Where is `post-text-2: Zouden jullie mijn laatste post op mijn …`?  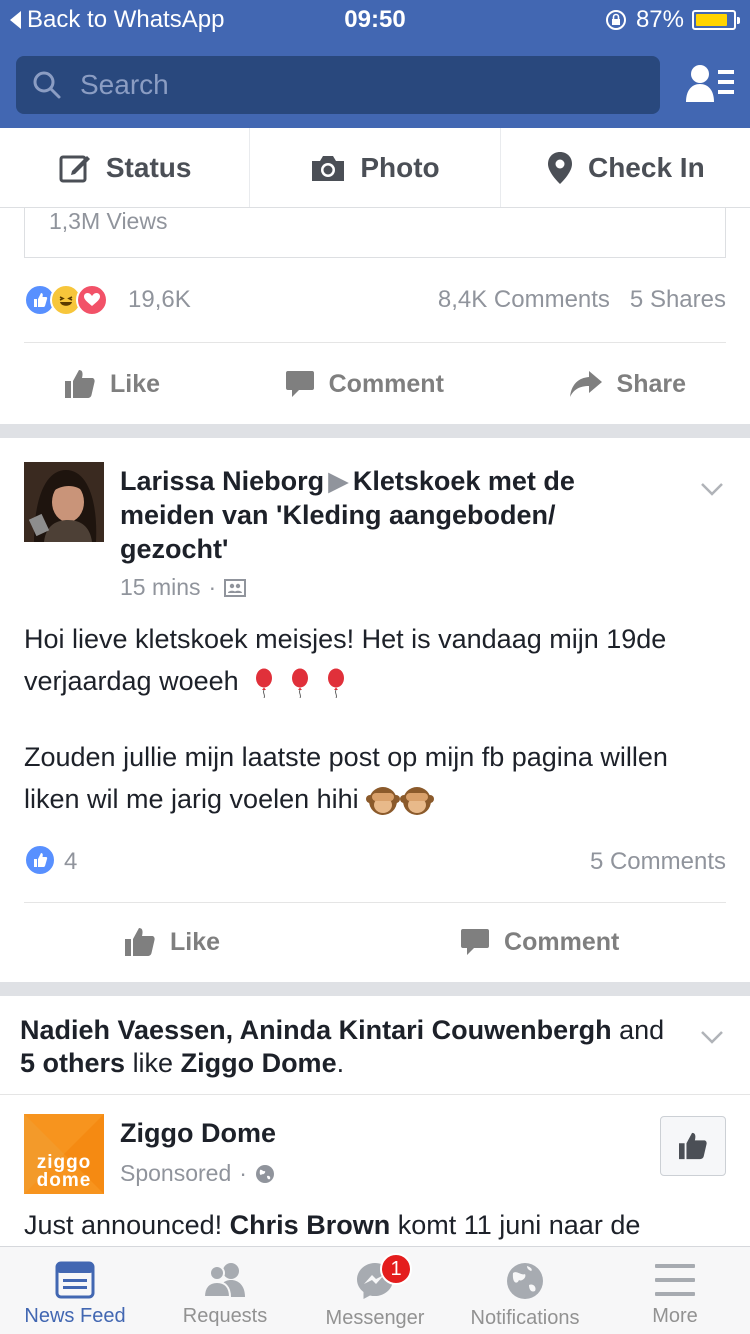
post-text-2: Zouden jullie mijn laatste post op mijn … is located at coordinates (346, 778).